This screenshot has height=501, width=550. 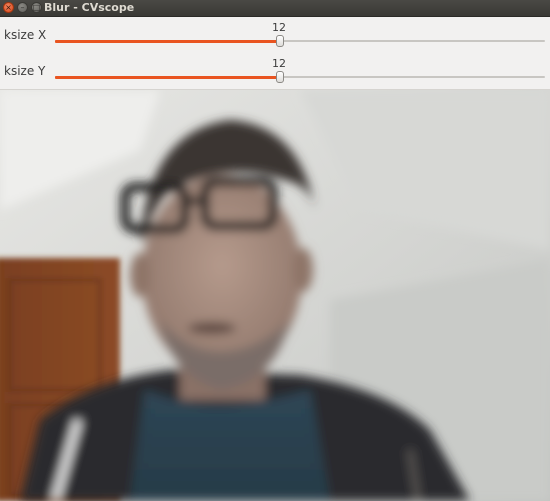 I want to click on close-glyph: ×, so click(x=8, y=7).